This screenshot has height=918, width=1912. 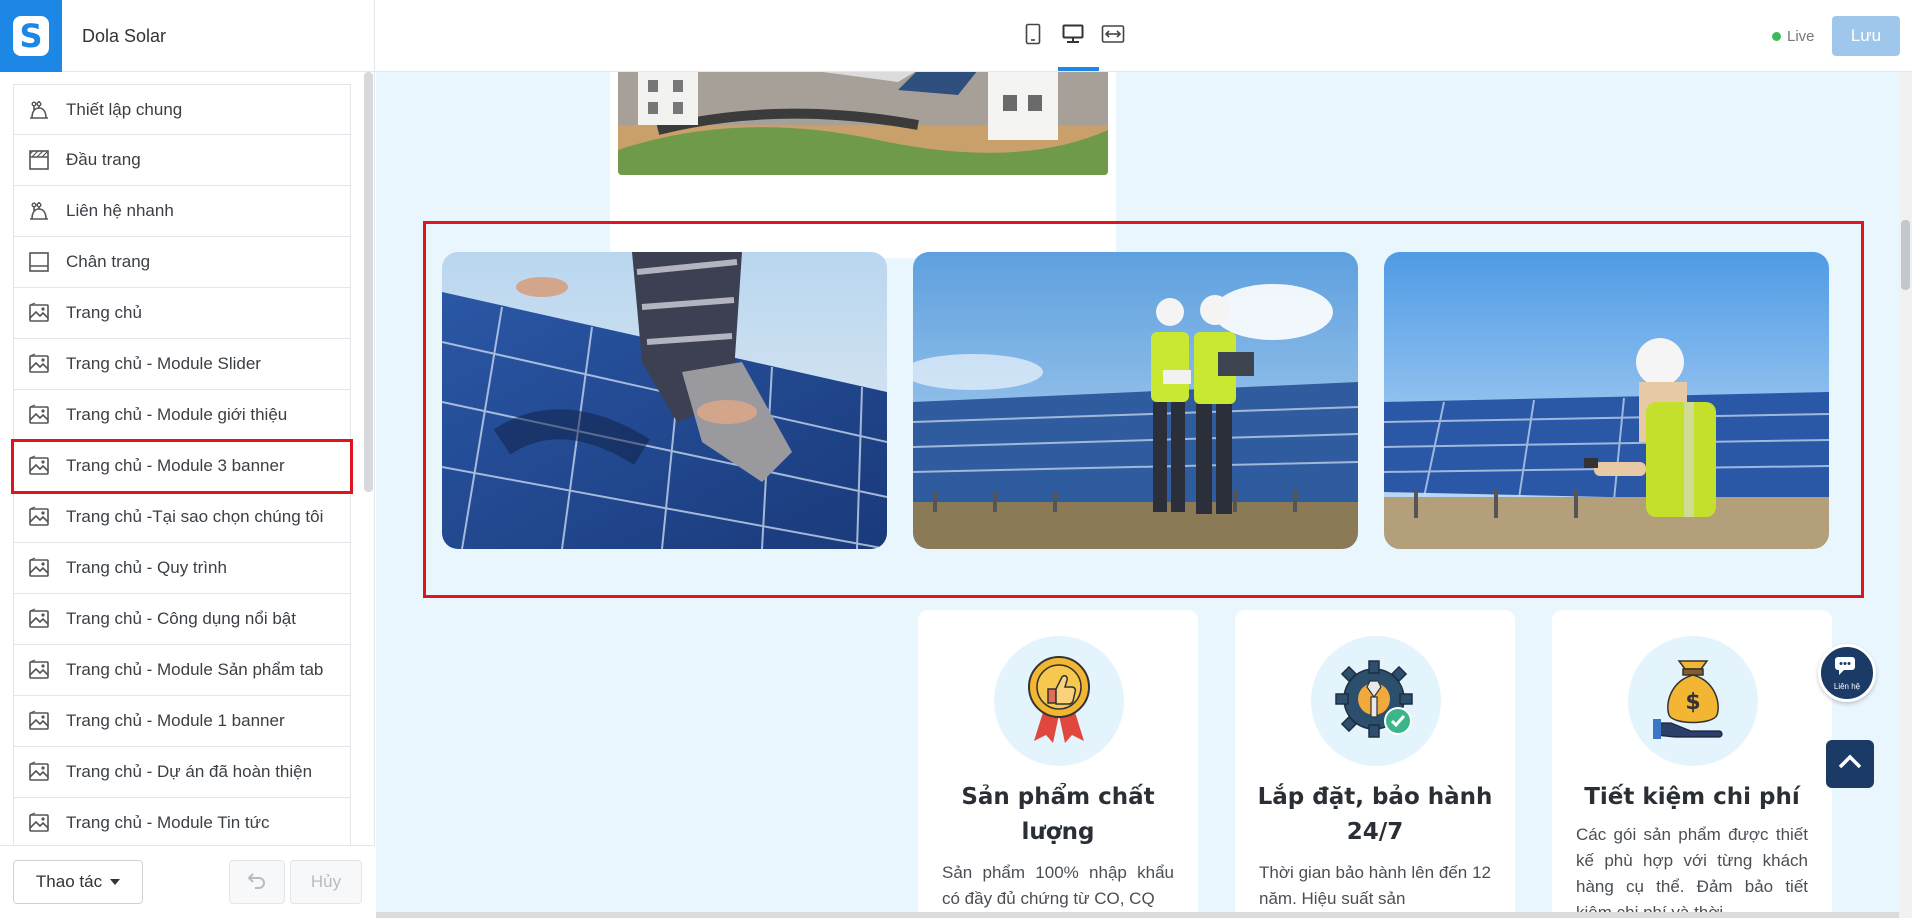 I want to click on feature-title-line1: Tiết kiệm chi phí, so click(x=1692, y=797).